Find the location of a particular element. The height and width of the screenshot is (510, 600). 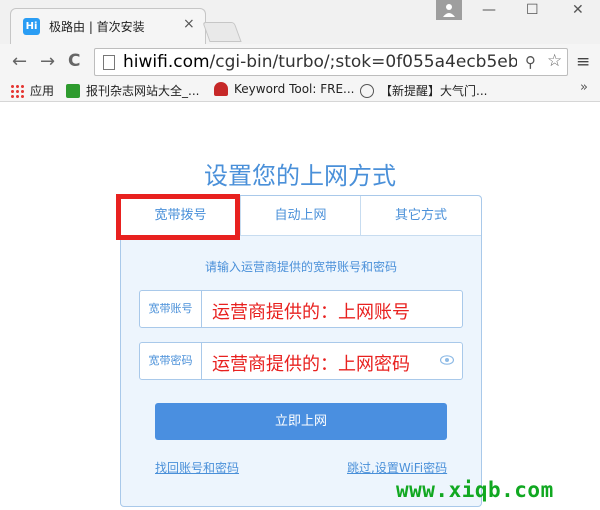

password-label: 宽带密码 is located at coordinates (171, 361).